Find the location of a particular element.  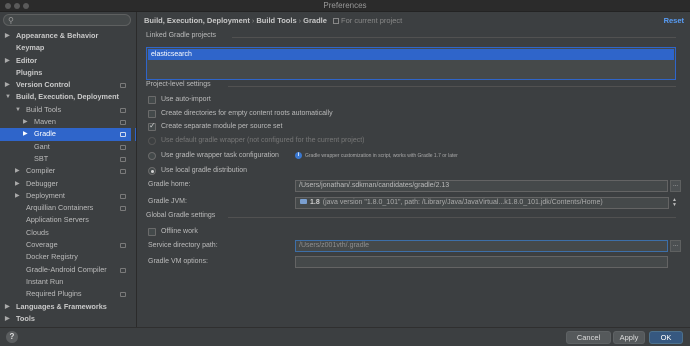

scope-label: For current project is located at coordinates (372, 20).